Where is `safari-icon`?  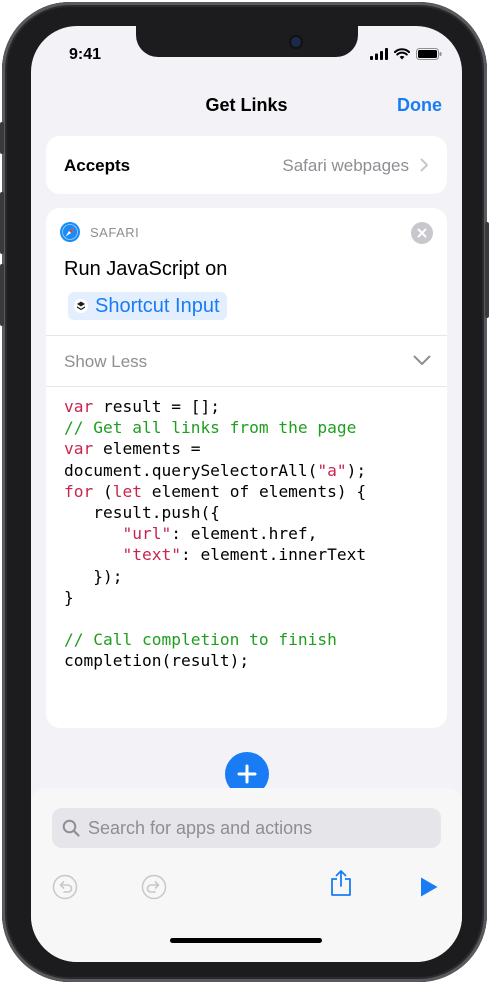 safari-icon is located at coordinates (70, 232).